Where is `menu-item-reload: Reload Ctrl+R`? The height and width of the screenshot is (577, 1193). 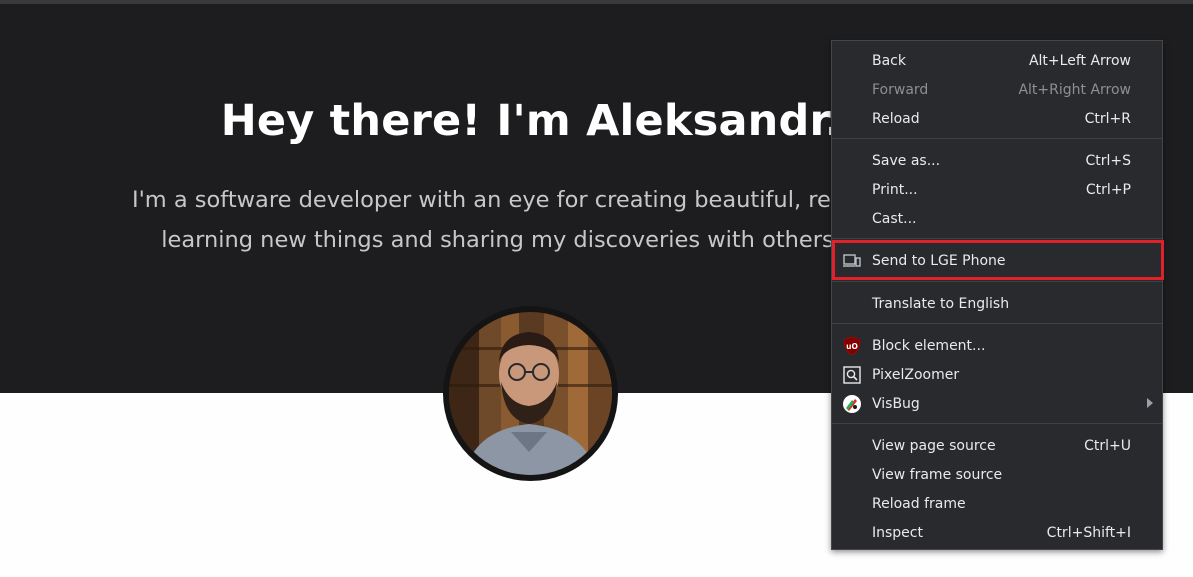
menu-item-reload: Reload Ctrl+R is located at coordinates (997, 118).